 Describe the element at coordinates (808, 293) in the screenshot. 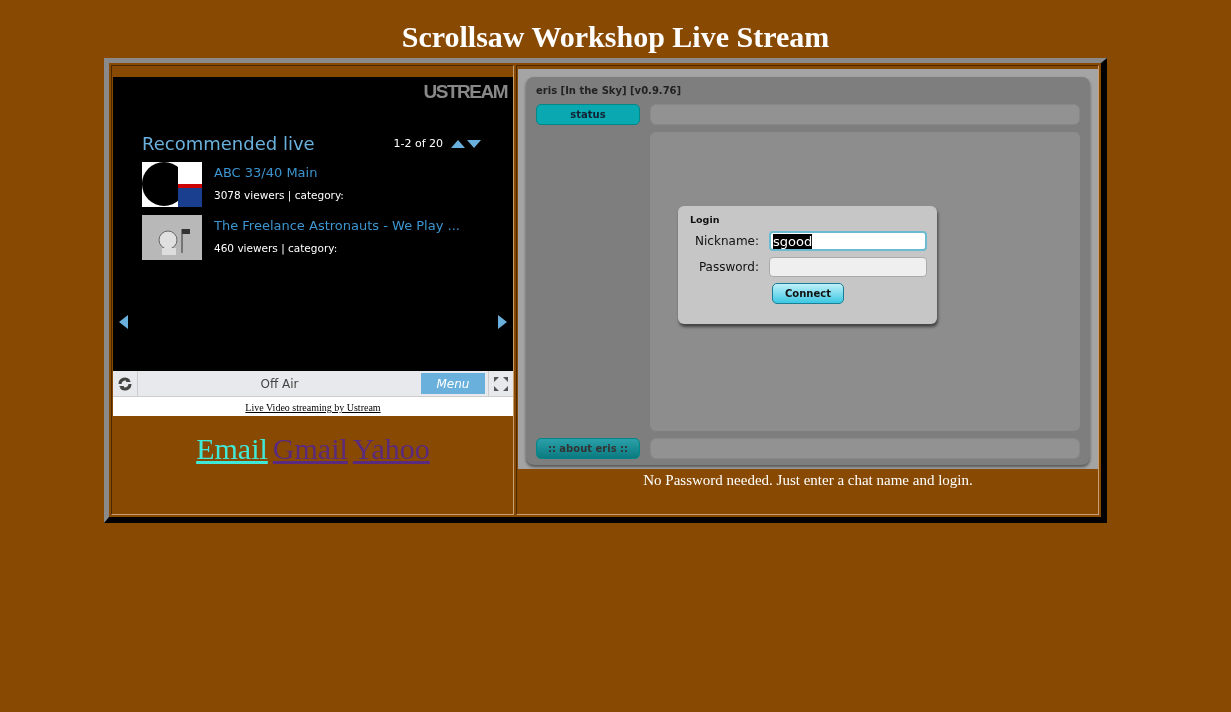

I see `connect-button: Connect` at that location.